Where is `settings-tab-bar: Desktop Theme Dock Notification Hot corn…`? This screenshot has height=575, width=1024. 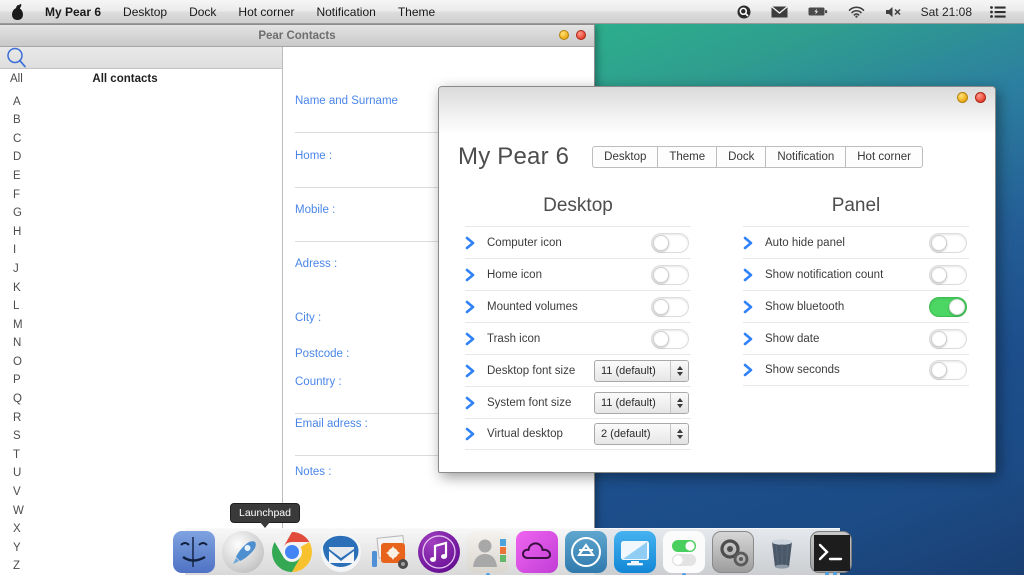
settings-tab-bar: Desktop Theme Dock Notification Hot corn… is located at coordinates (757, 157).